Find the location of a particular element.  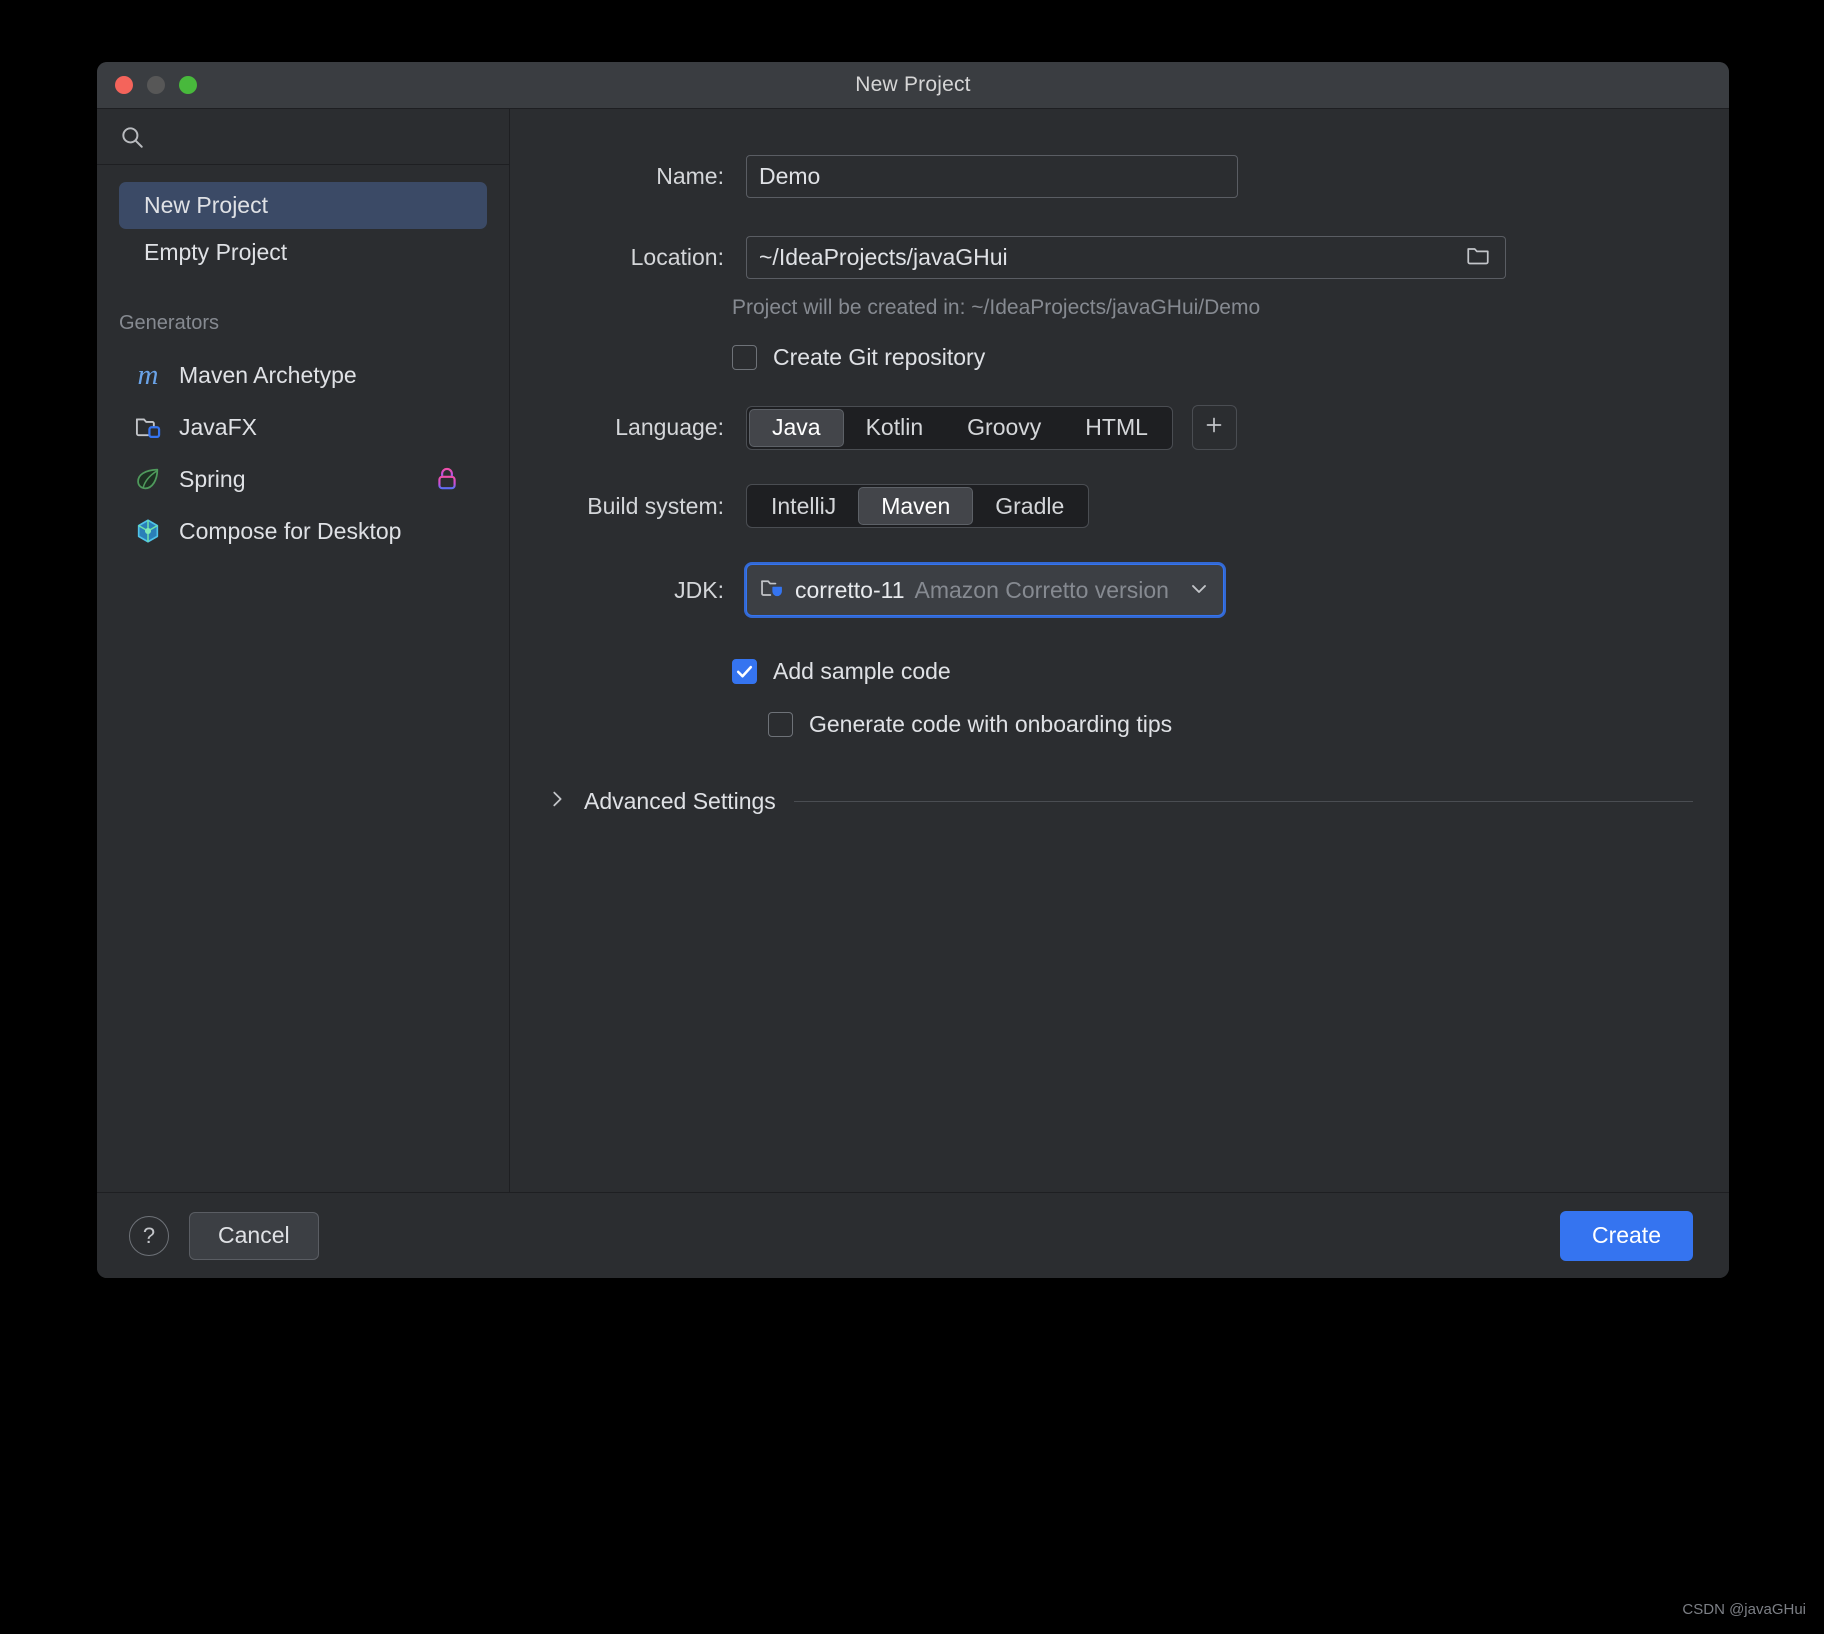

add-sample-code-checkbox is located at coordinates (744, 671).